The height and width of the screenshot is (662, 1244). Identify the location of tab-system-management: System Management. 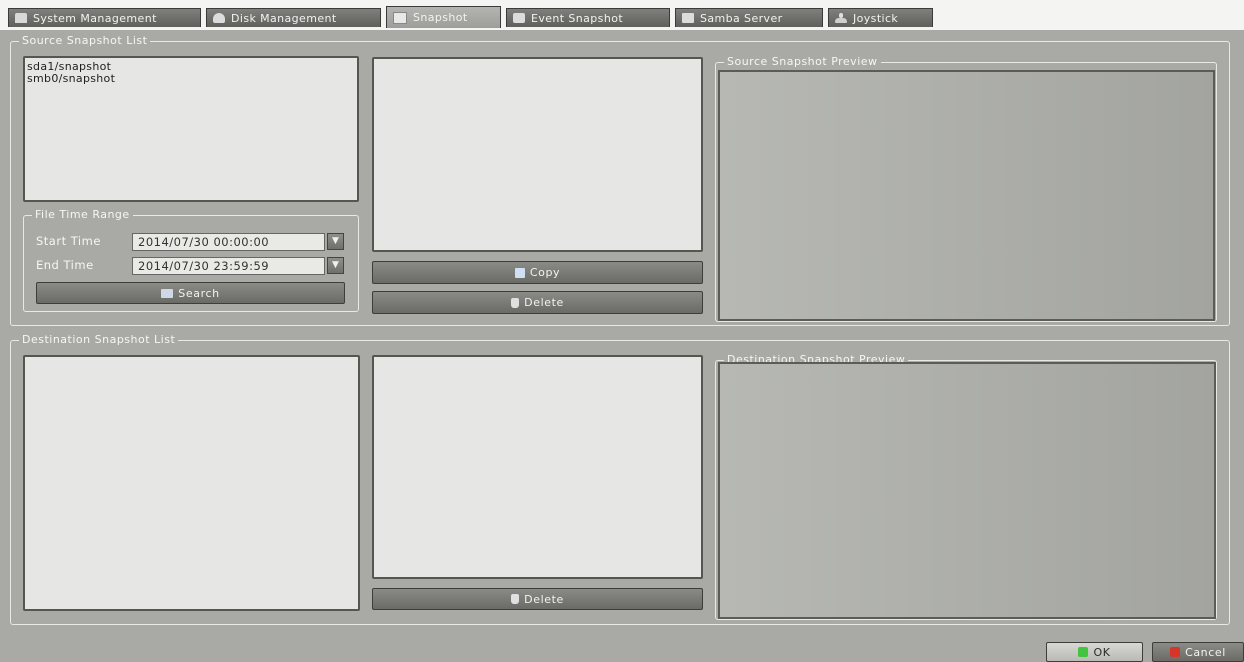
(104, 17).